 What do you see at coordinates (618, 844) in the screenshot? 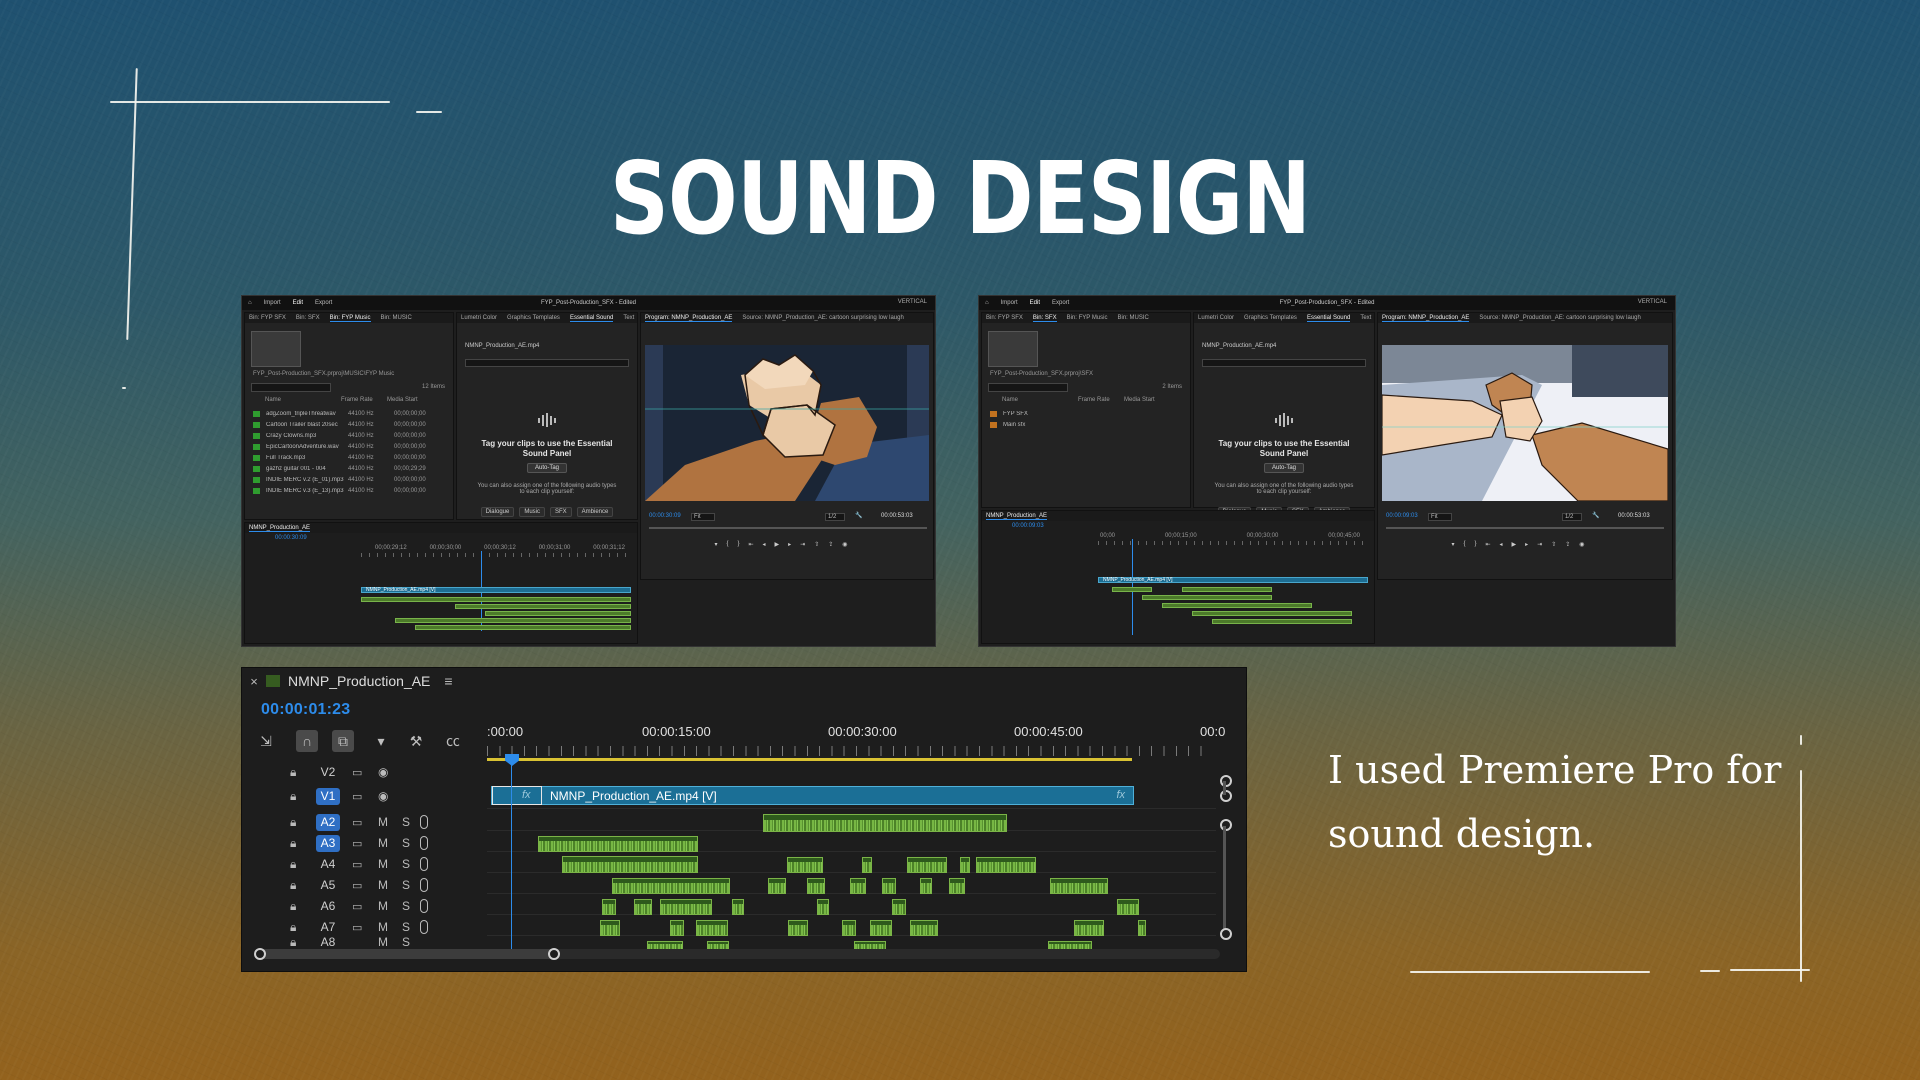
I see `audio-clip-a3` at bounding box center [618, 844].